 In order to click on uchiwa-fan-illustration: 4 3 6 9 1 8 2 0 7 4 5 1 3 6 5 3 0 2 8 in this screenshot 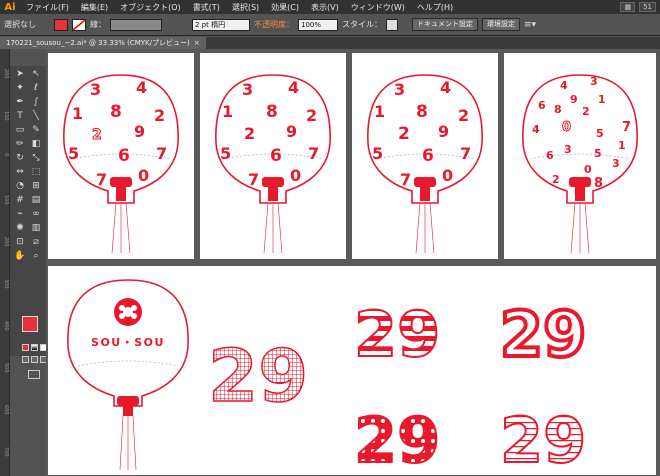, I will do `click(580, 164)`.